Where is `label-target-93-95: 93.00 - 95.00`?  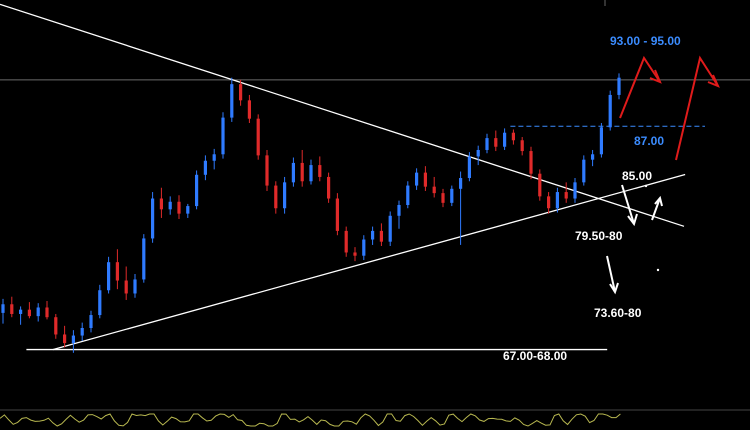
label-target-93-95: 93.00 - 95.00 is located at coordinates (645, 41).